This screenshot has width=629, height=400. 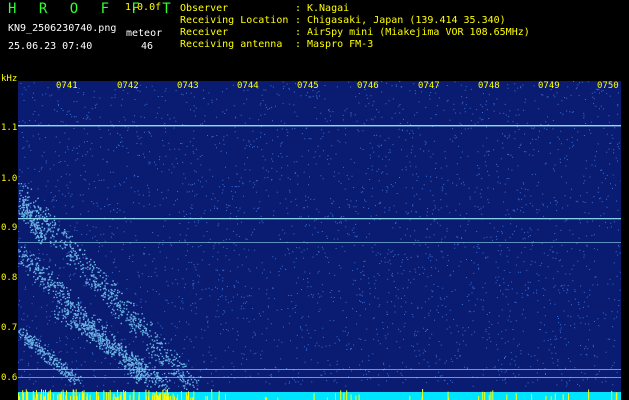 I want to click on info-key: Observer, so click(x=204, y=8).